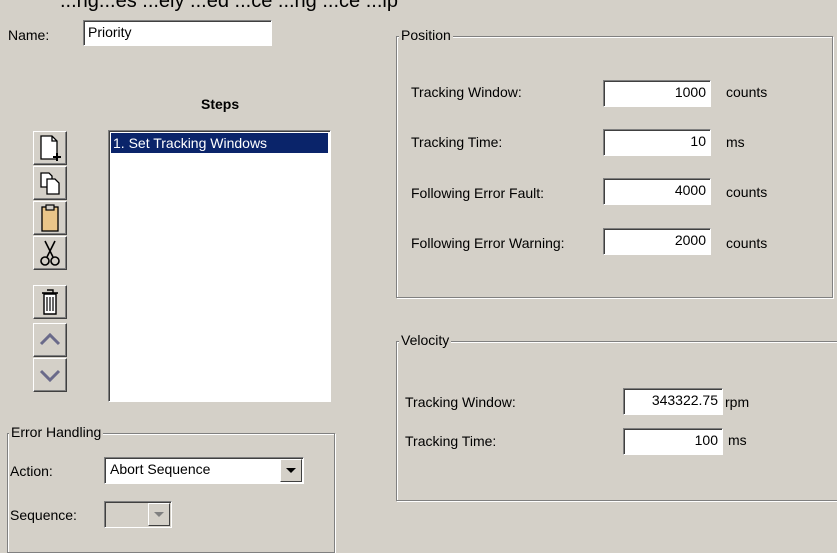 This screenshot has width=837, height=553. What do you see at coordinates (478, 193) in the screenshot?
I see `following-error-fault-label: Following Error Fault:` at bounding box center [478, 193].